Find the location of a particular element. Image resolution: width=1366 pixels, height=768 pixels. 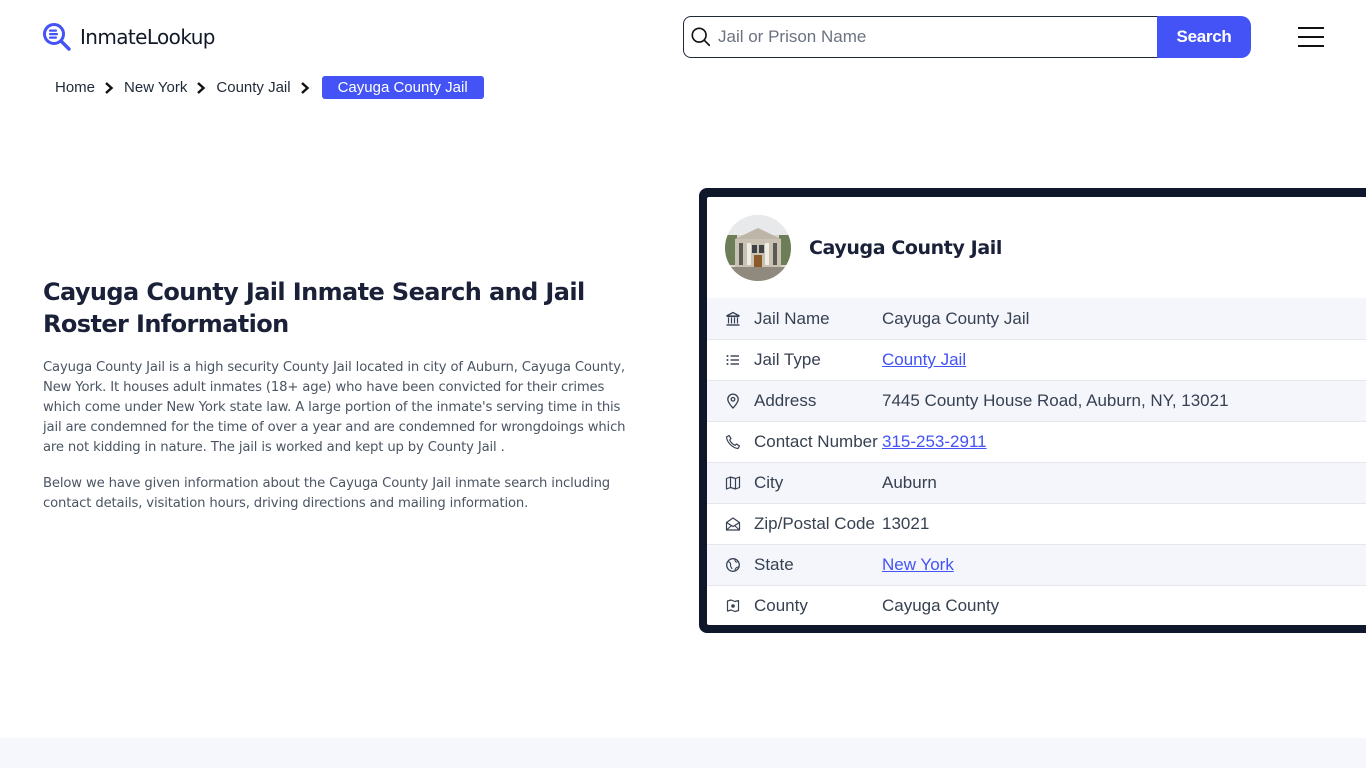

hamburger-icon is located at coordinates (1311, 37).